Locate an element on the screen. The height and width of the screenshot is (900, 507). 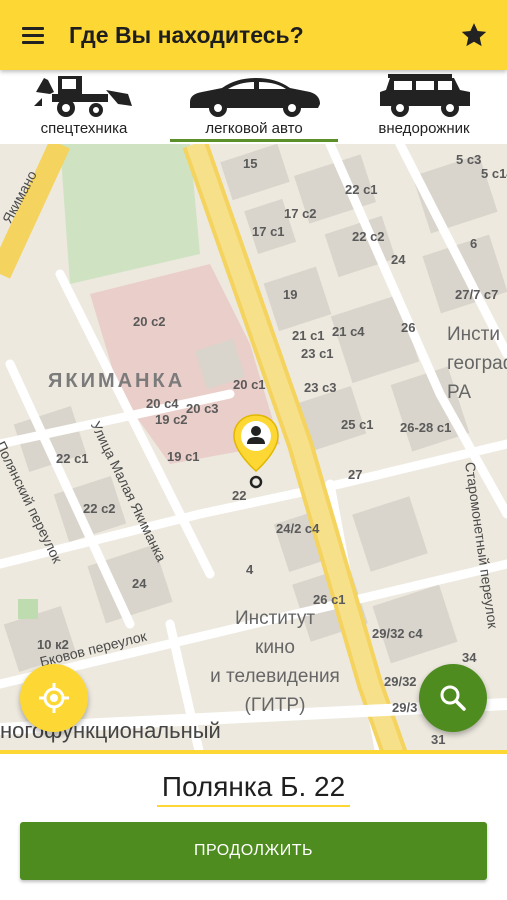
address-underline is located at coordinates (253, 806).